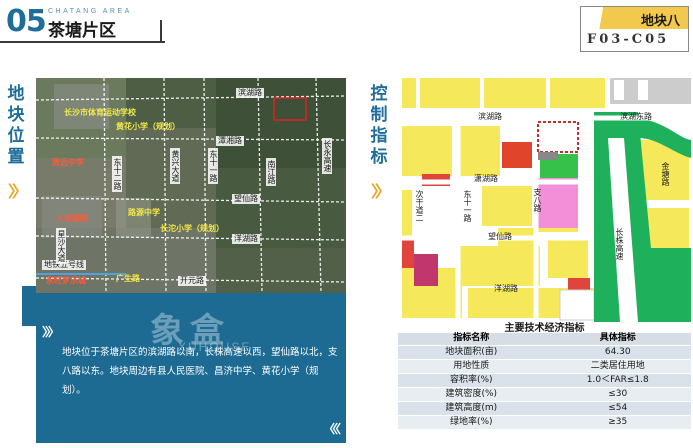 The width and height of the screenshot is (693, 448). What do you see at coordinates (175, 166) in the screenshot?
I see `map-label-huangxingjia: 黄兴大道` at bounding box center [175, 166].